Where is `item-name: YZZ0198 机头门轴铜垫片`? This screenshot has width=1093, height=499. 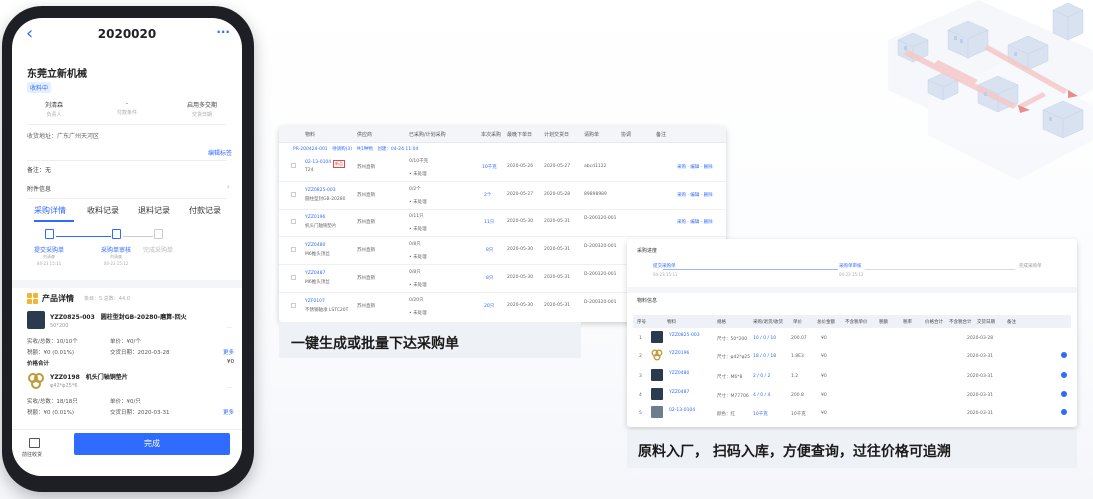 item-name: YZZ0198 机头门轴铜垫片 is located at coordinates (89, 377).